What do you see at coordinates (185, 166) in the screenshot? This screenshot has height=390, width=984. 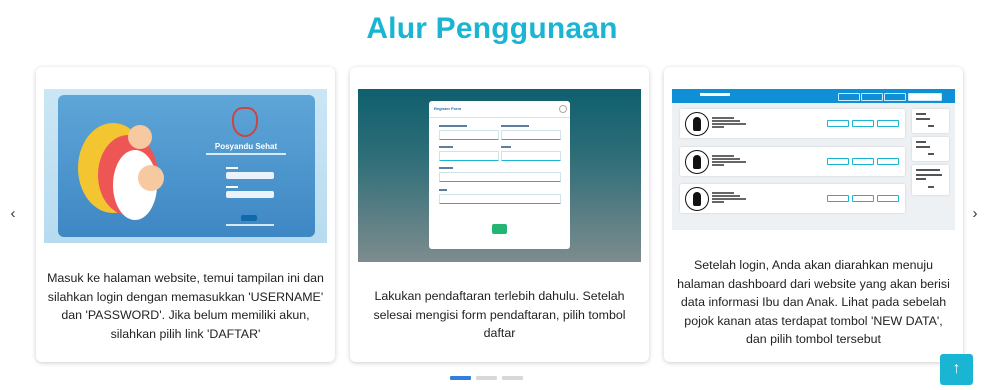 I see `login-screenshot-image: Posyandu Sehat` at bounding box center [185, 166].